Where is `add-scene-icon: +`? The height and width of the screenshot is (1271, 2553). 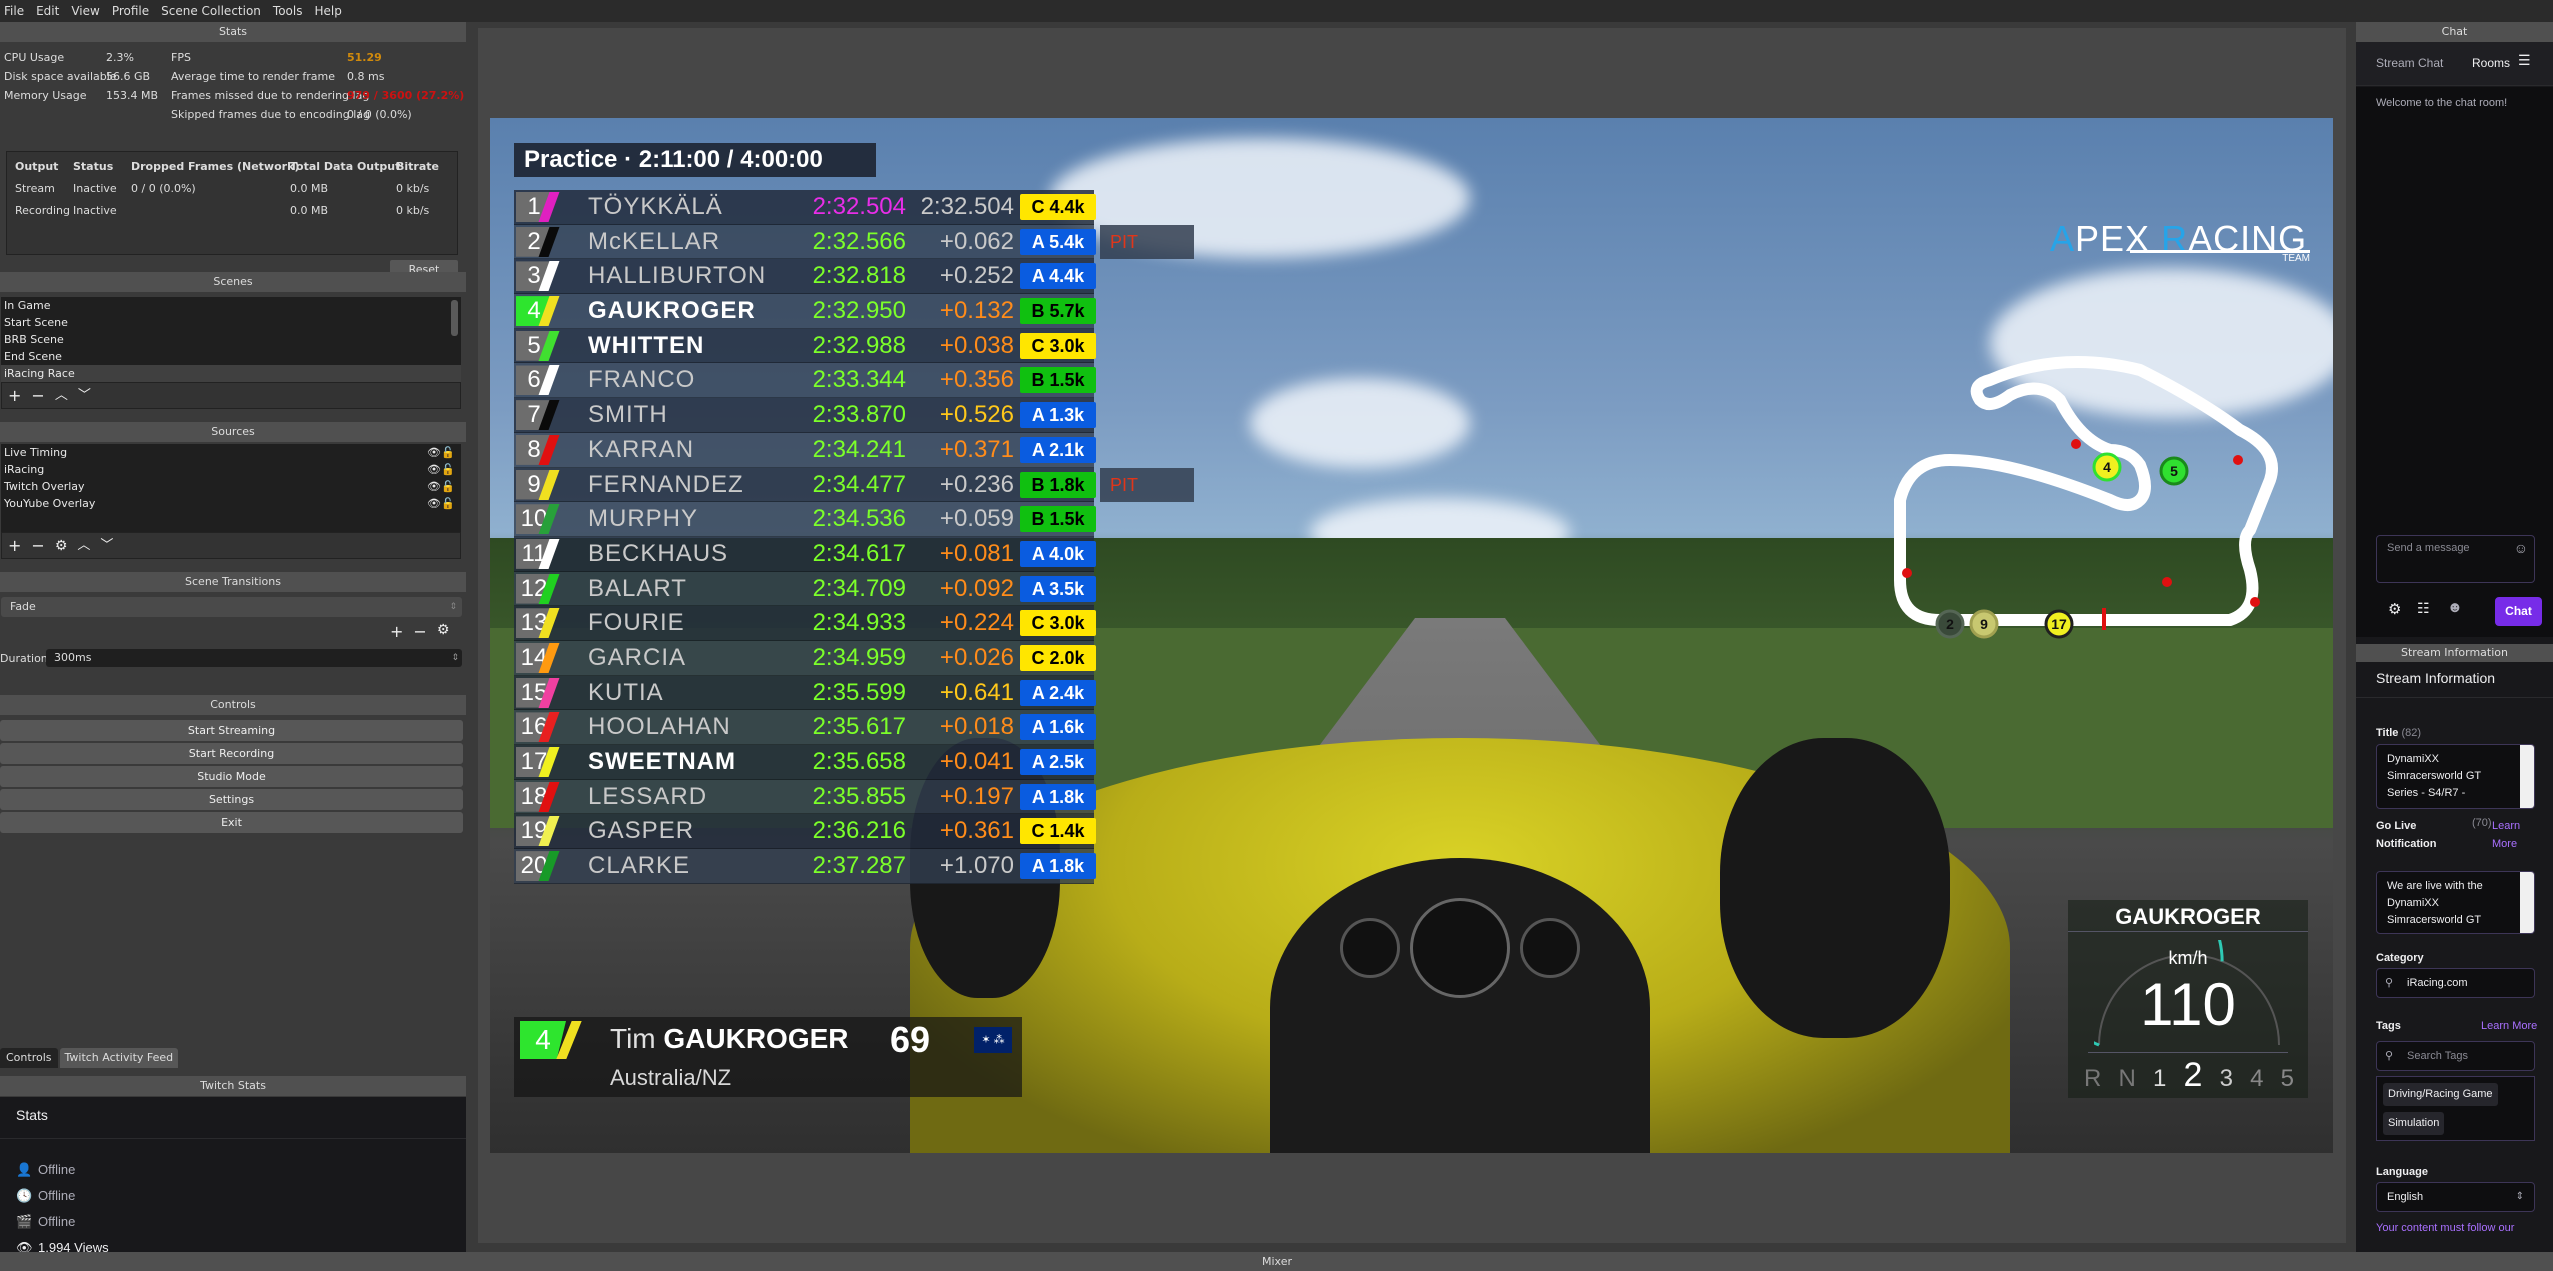 add-scene-icon: + is located at coordinates (14, 395).